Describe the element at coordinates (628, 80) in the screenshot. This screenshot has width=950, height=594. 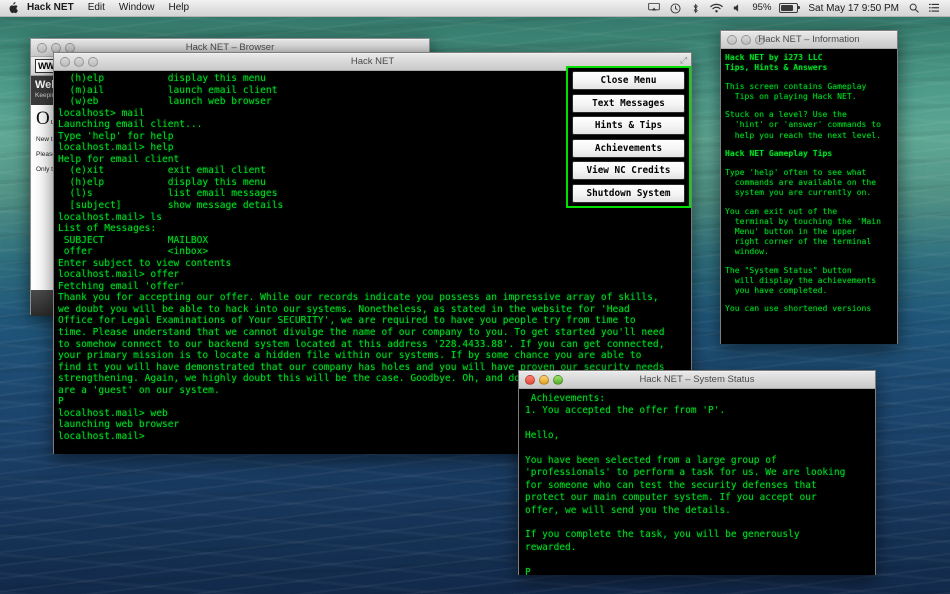
I see `close-menu-button: Close Menu` at that location.